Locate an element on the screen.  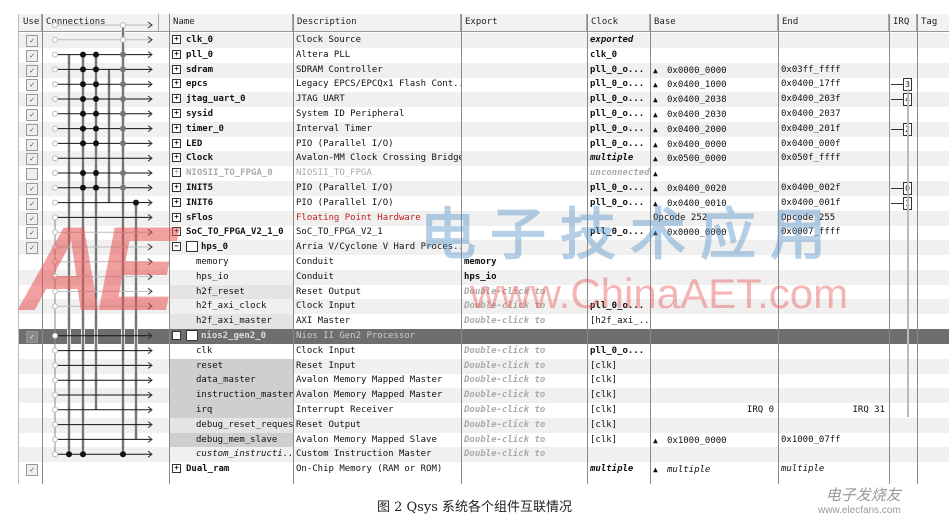
base-address-cell: ▲ 0x0000_0000 is located at coordinates (714, 70).